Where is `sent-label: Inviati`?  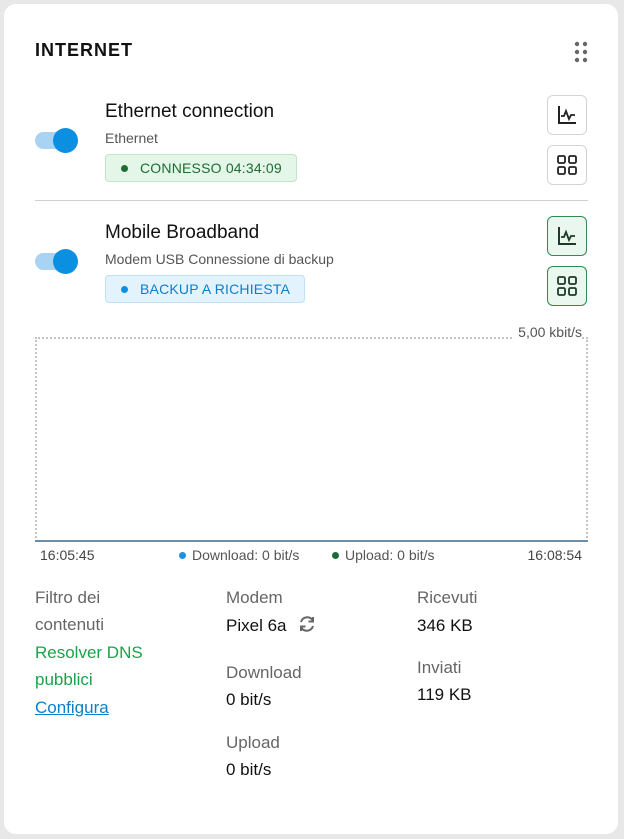 sent-label: Inviati is located at coordinates (439, 667).